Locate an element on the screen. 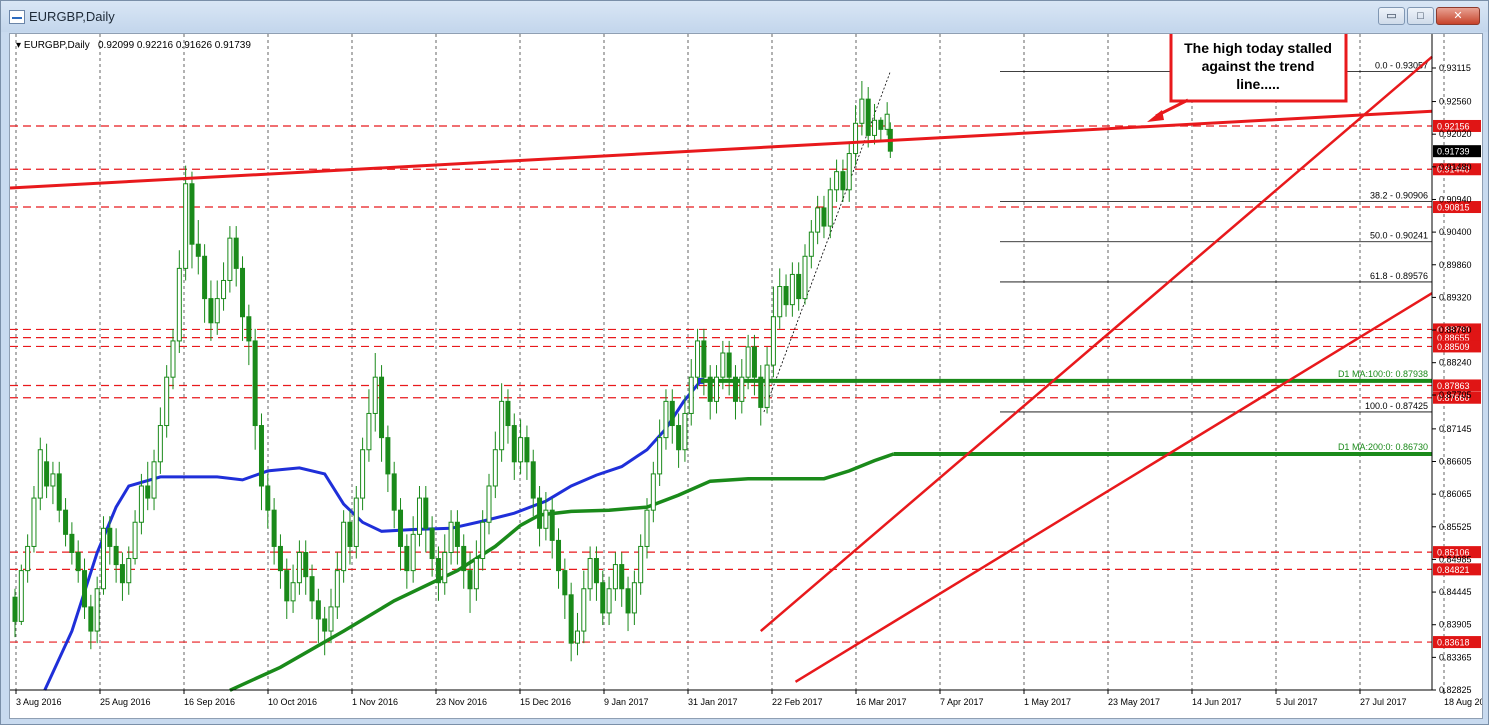 The image size is (1489, 725). window-titlebar: EURGBP,Daily ▭ □ ✕ is located at coordinates (744, 16).